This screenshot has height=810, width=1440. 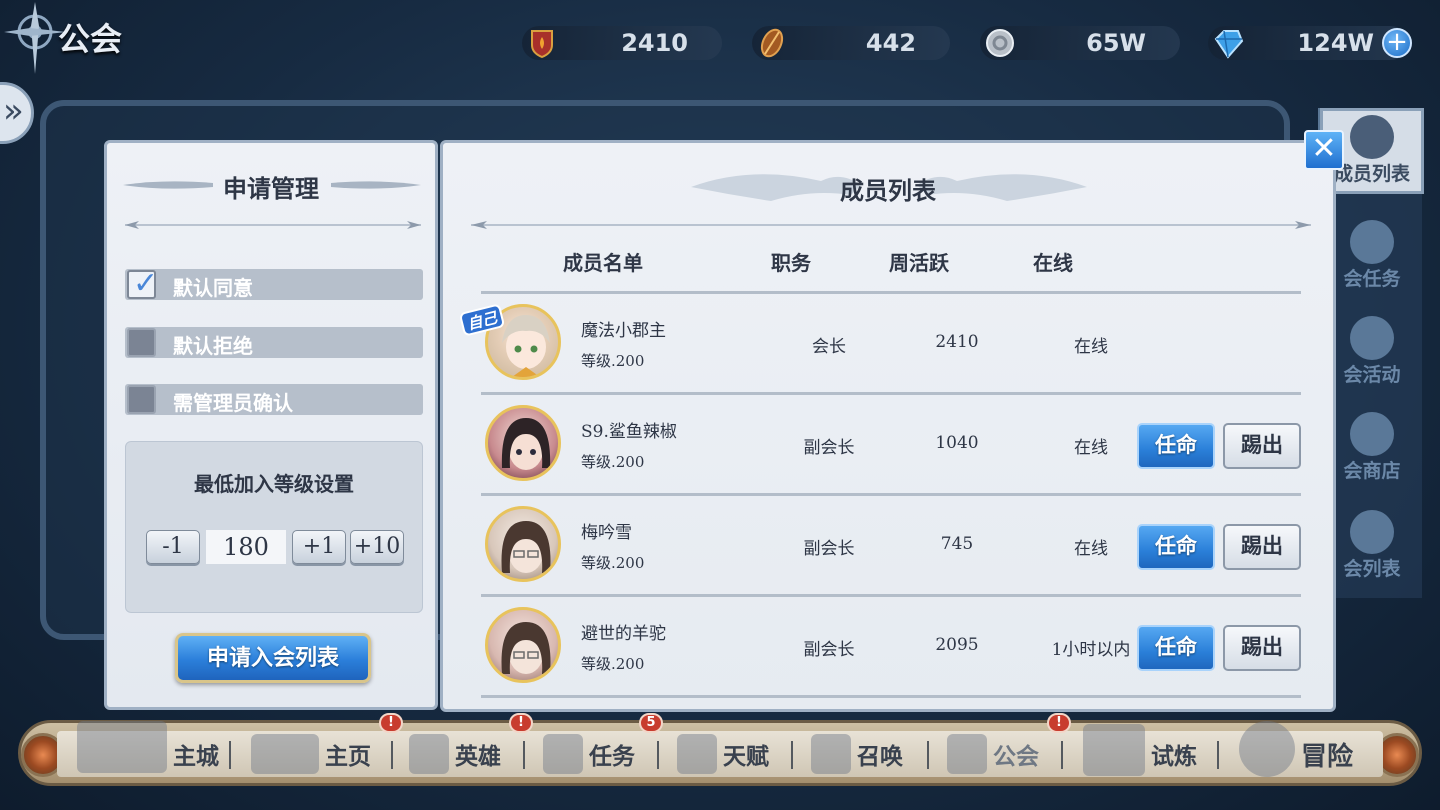 What do you see at coordinates (1372, 569) in the screenshot?
I see `side-menu-label: 会列表` at bounding box center [1372, 569].